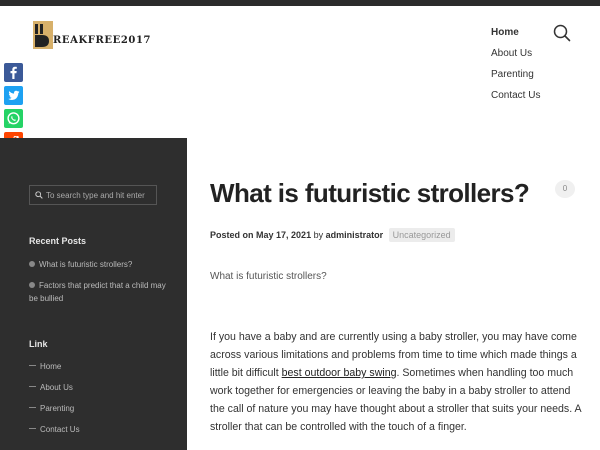 Image resolution: width=600 pixels, height=450 pixels. Describe the element at coordinates (99, 195) in the screenshot. I see `sidebar-search-input` at that location.